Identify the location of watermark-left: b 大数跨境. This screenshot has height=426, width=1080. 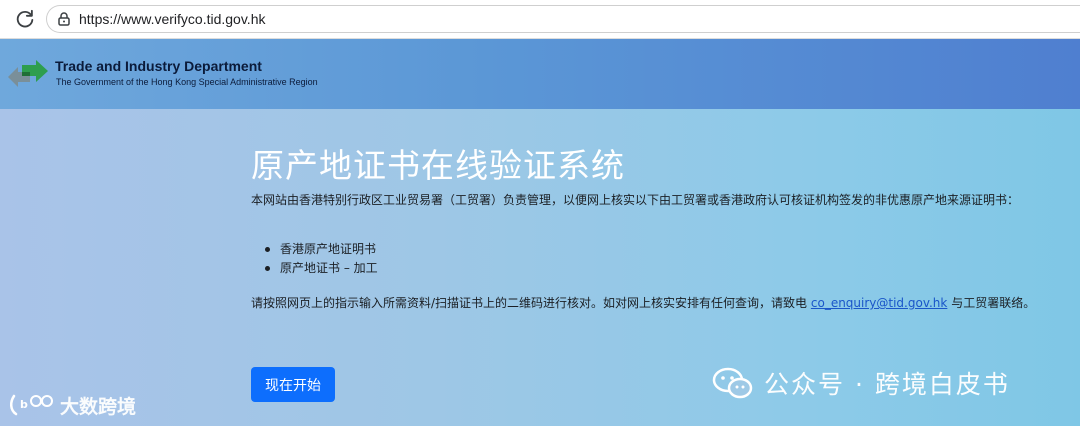
(72, 405).